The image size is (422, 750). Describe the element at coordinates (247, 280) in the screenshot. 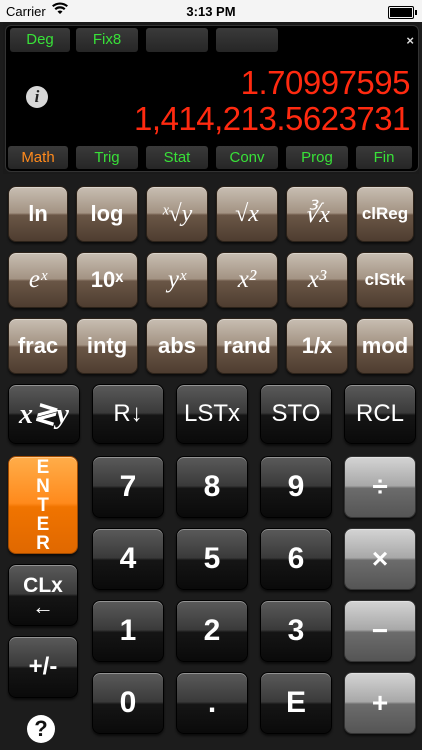

I see `square-key: x²` at that location.